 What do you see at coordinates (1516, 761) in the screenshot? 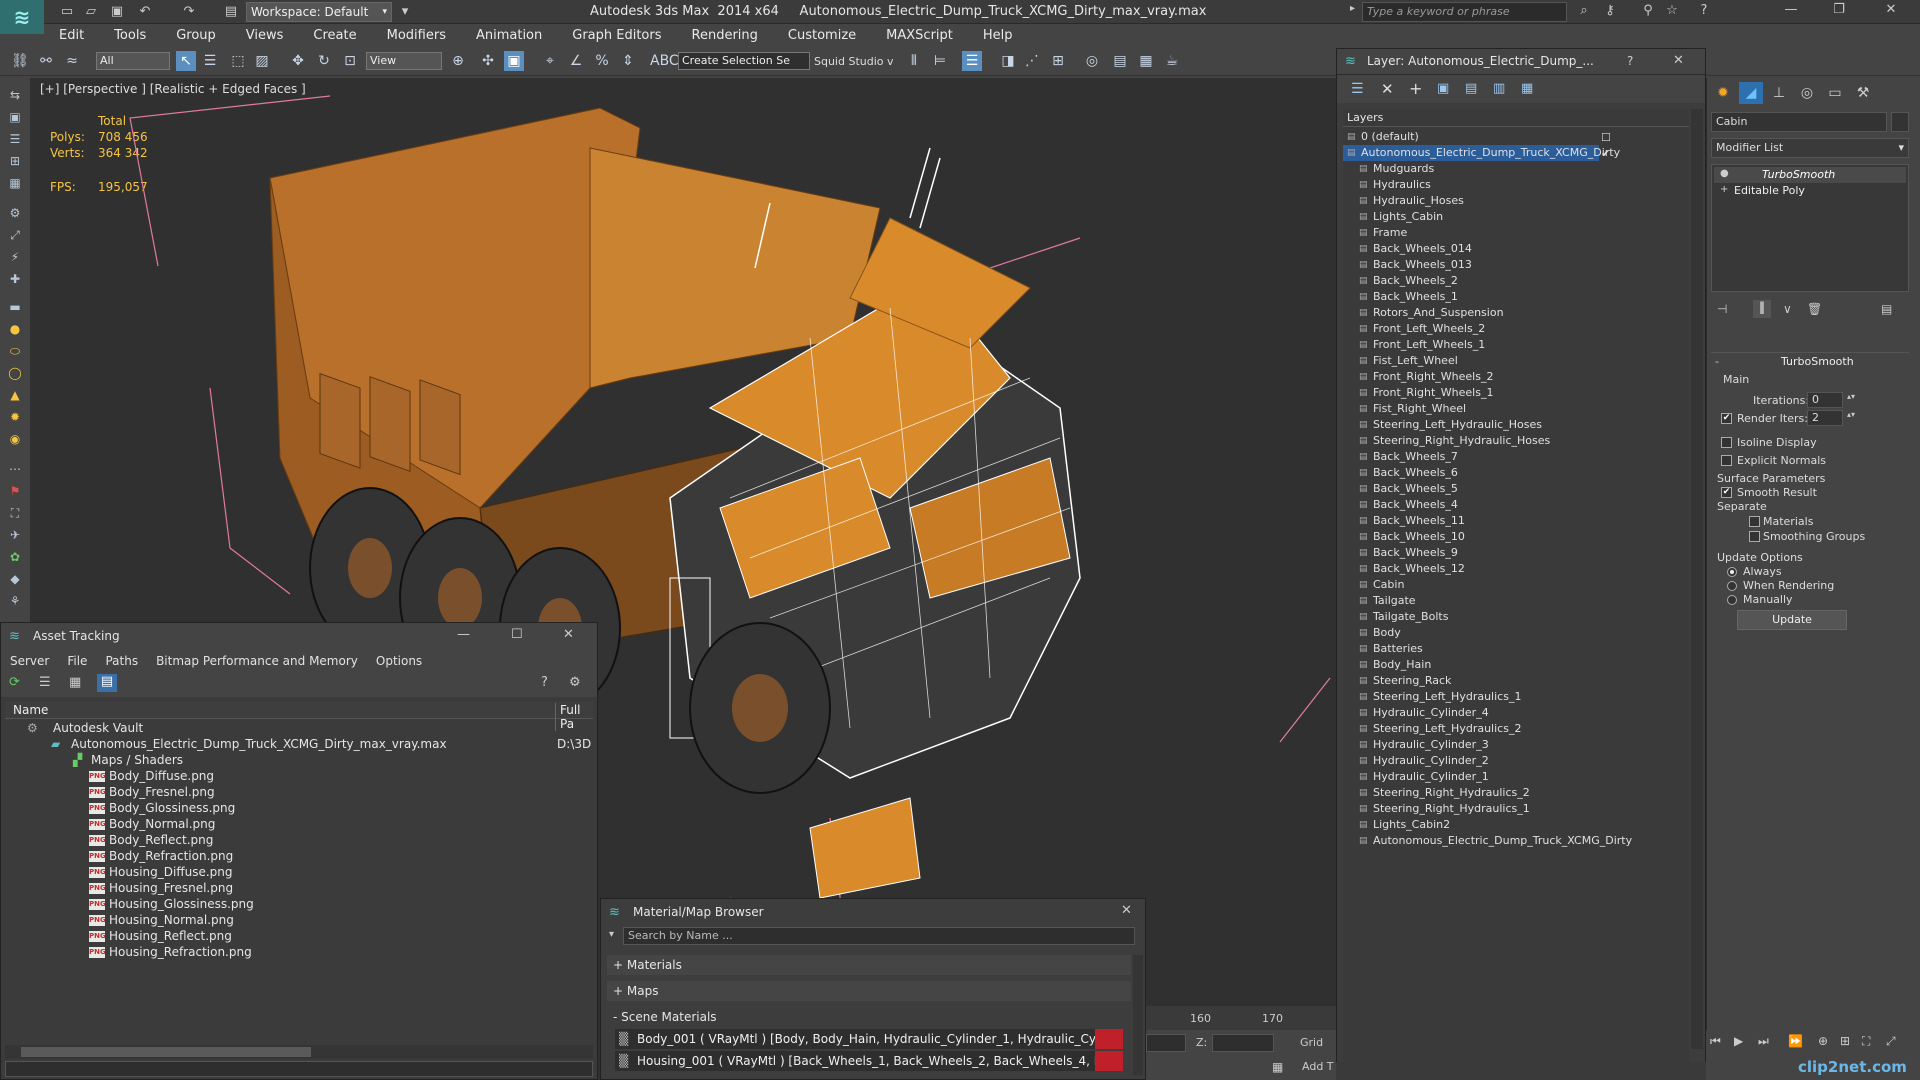
I see `layer-row: ▤ Hydraulic_Cylinder_2` at bounding box center [1516, 761].